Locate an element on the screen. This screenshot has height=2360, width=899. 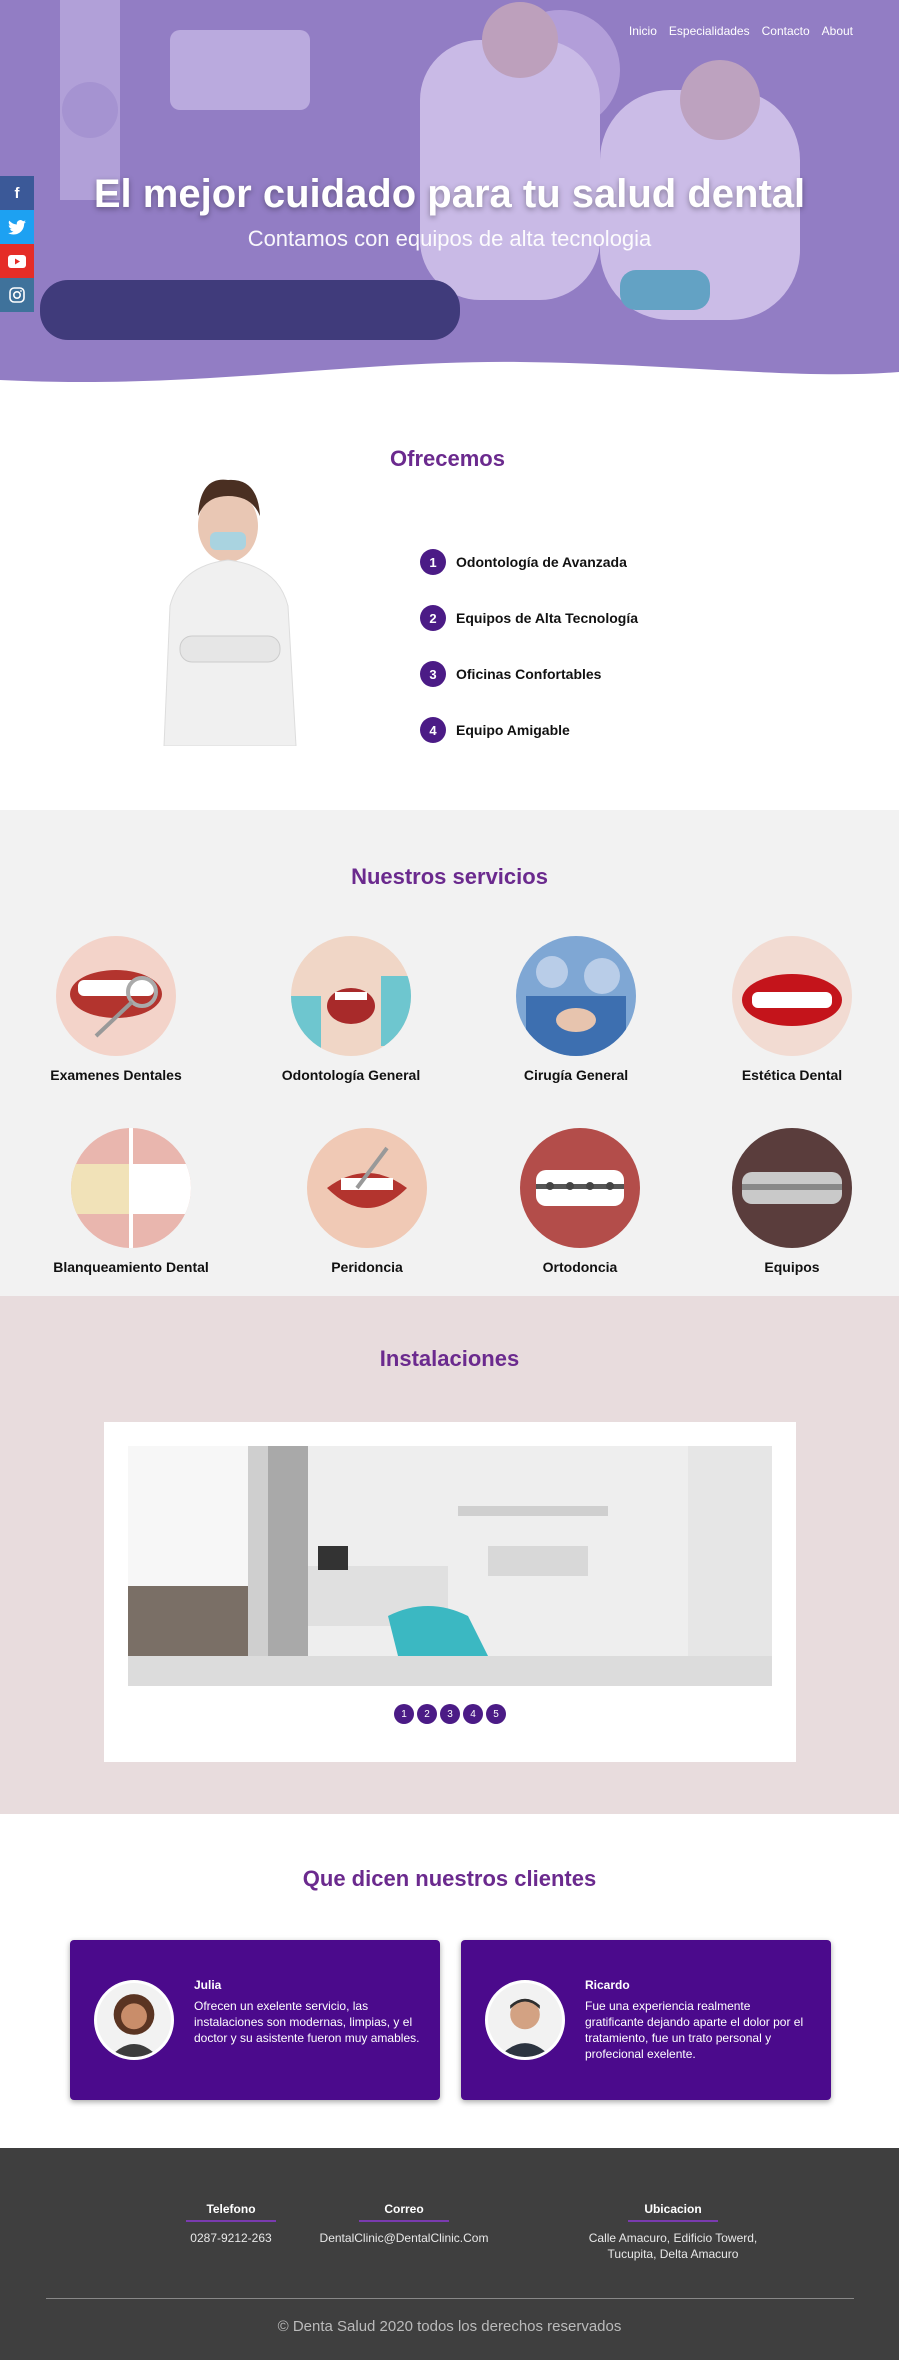
nav-link-inicio: Inicio is located at coordinates (643, 31).